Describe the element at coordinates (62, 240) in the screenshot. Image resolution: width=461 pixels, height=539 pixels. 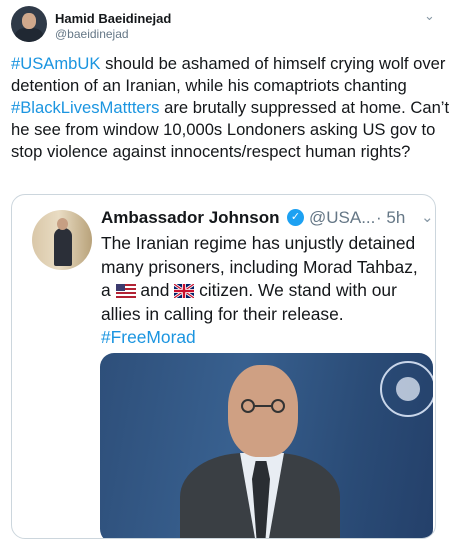
I see `quoted-author-avatar` at that location.